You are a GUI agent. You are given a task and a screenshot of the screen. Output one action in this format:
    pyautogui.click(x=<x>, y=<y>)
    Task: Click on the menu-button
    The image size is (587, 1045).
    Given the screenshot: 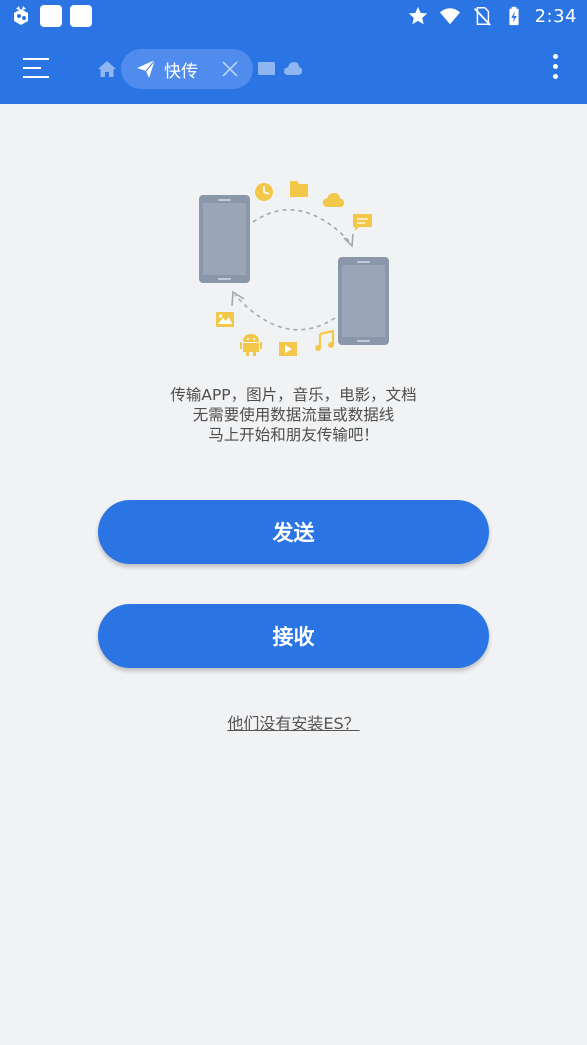 What is the action you would take?
    pyautogui.click(x=36, y=69)
    